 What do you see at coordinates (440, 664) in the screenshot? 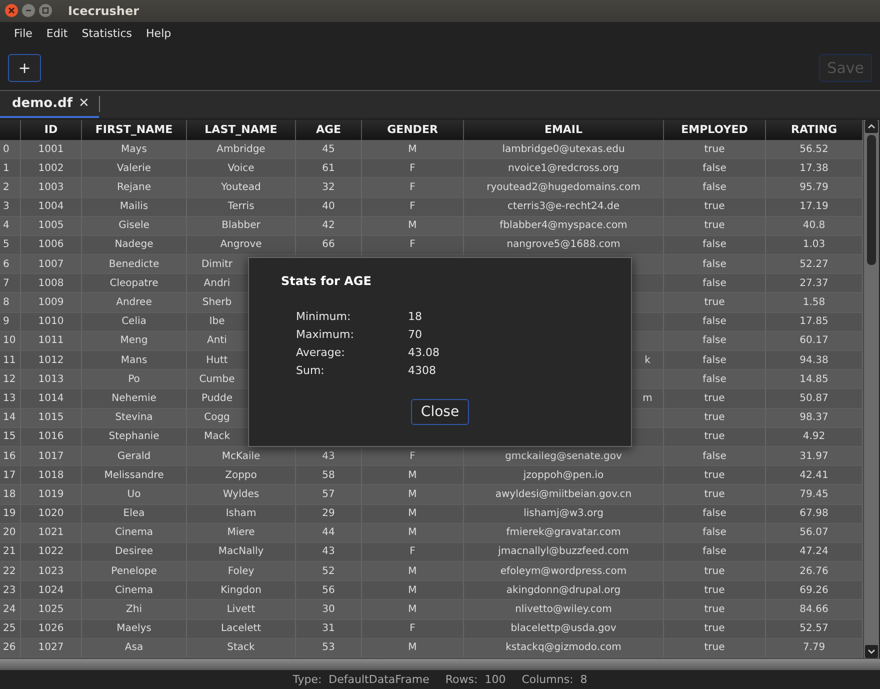
I see `horizontal-scrollbar` at bounding box center [440, 664].